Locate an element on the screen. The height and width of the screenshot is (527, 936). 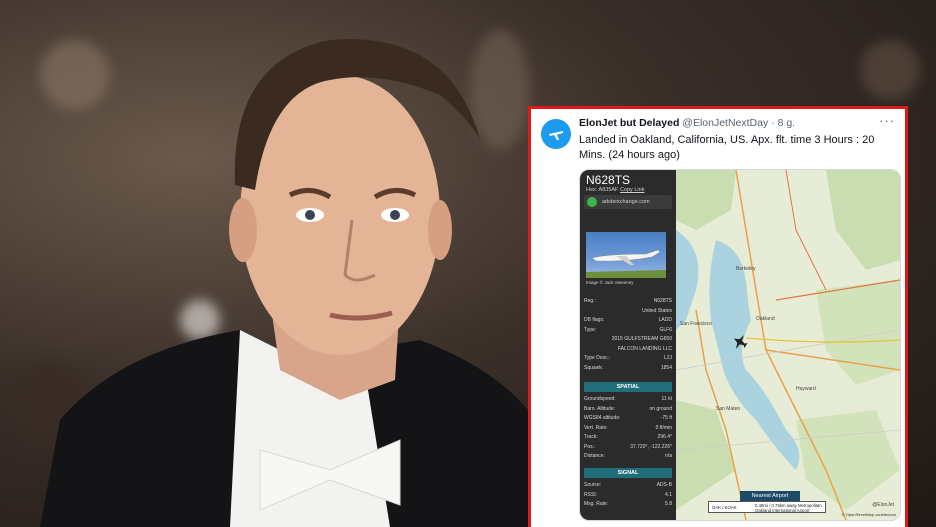
info-key: Baro. Altitude: is located at coordinates (600, 408).